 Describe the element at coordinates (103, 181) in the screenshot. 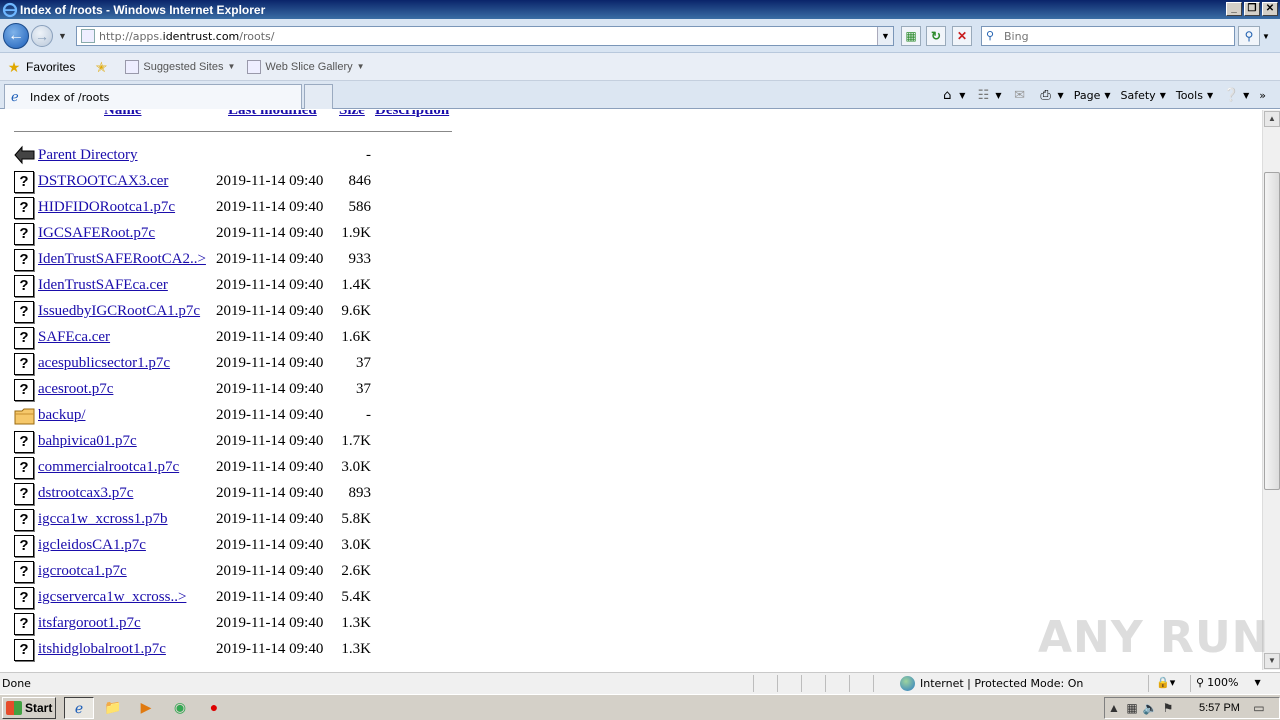

I see `file-link: DSTROOTCAX3.cer` at that location.